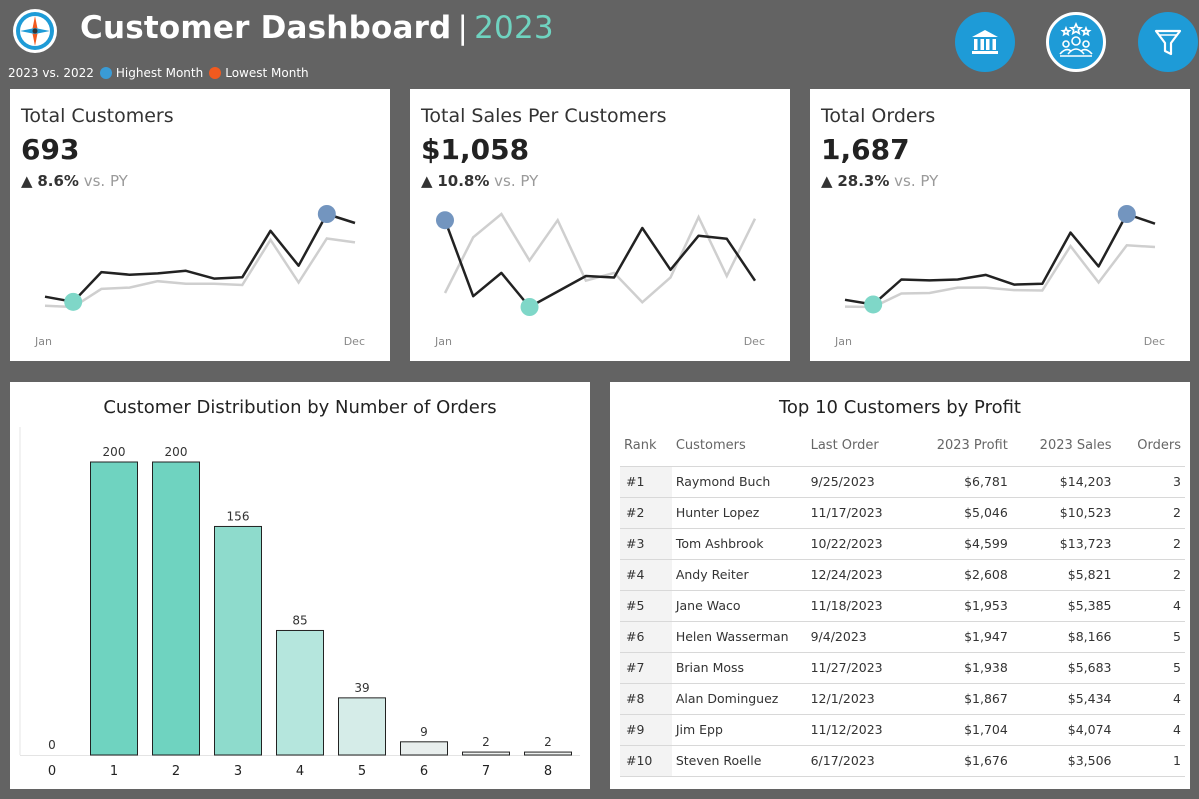 This screenshot has width=1199, height=799. What do you see at coordinates (361, 688) in the screenshot?
I see `bar-value-label: 39` at bounding box center [361, 688].